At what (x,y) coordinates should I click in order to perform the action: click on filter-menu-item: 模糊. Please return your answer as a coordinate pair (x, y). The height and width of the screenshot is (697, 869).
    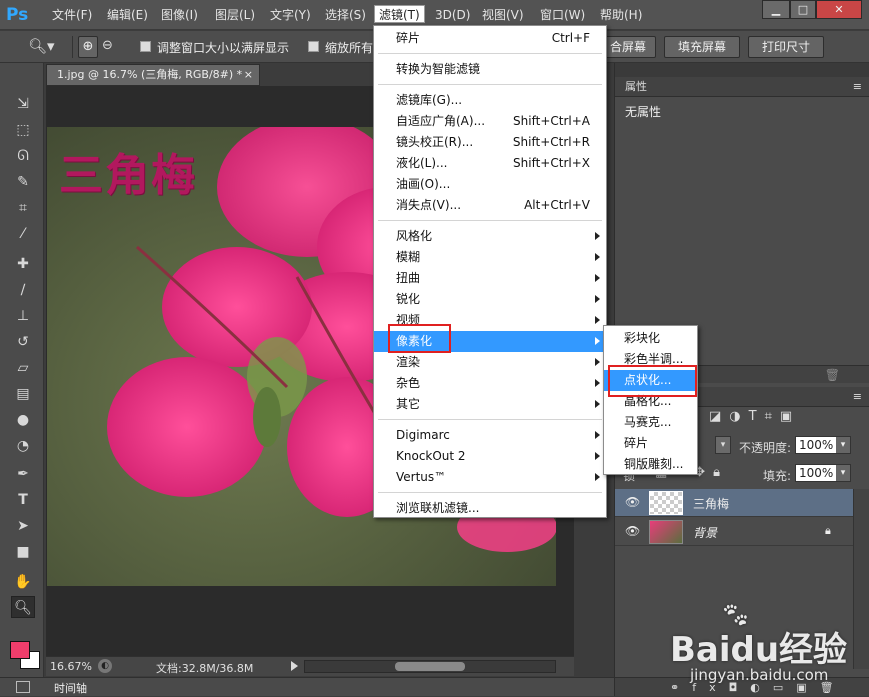
    Looking at the image, I should click on (490, 257).